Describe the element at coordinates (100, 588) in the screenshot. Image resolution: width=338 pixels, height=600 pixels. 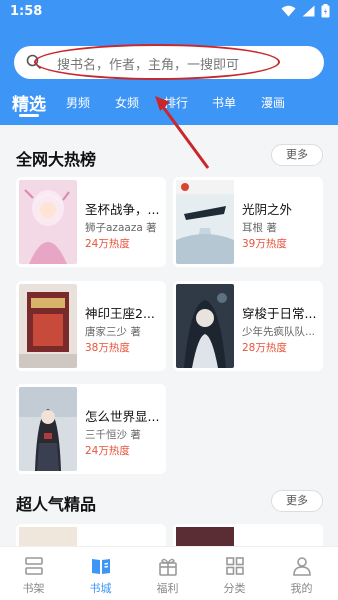
I see `nav-label: 书城` at that location.